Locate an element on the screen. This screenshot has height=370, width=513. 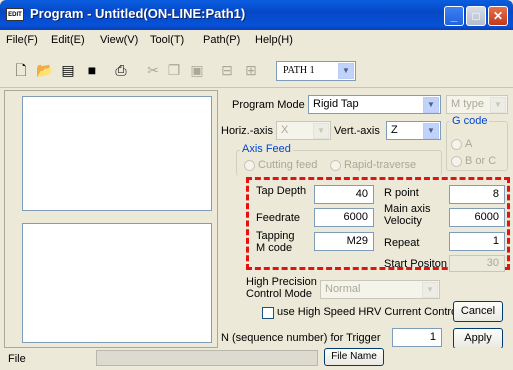
n-trigger-label: N (sequence number) for Trigger is located at coordinates (301, 338).